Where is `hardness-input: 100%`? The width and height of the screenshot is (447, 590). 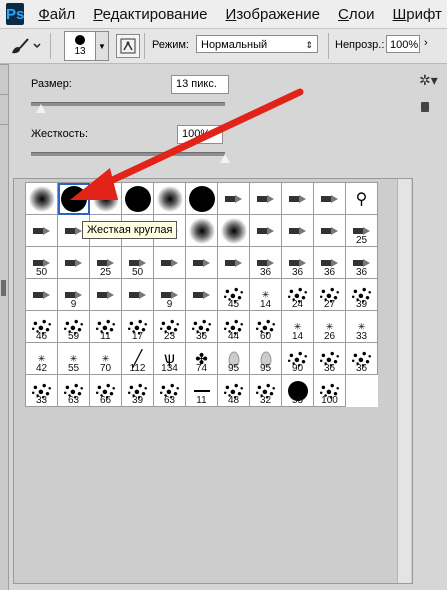
hardness-input: 100% is located at coordinates (200, 134).